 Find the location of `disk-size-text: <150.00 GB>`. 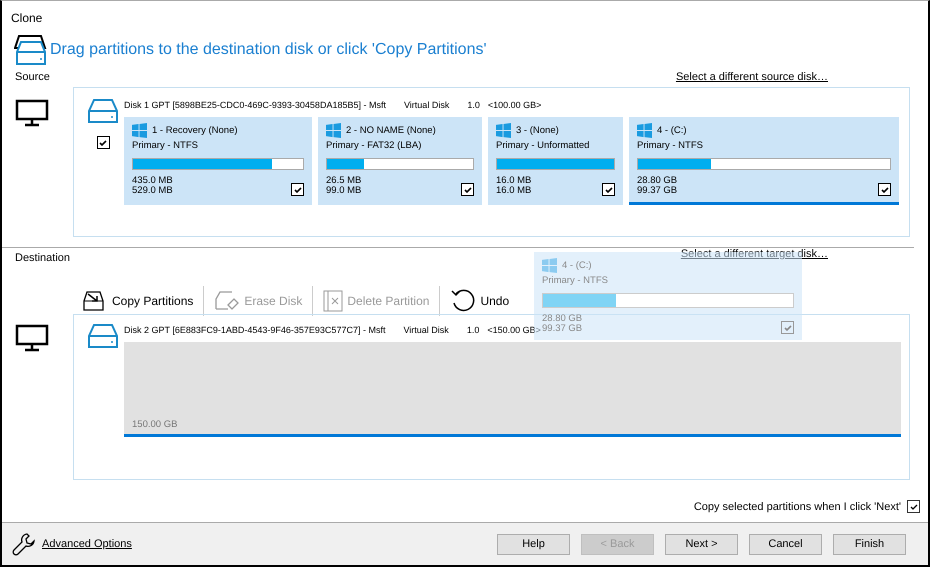

disk-size-text: <150.00 GB> is located at coordinates (514, 331).